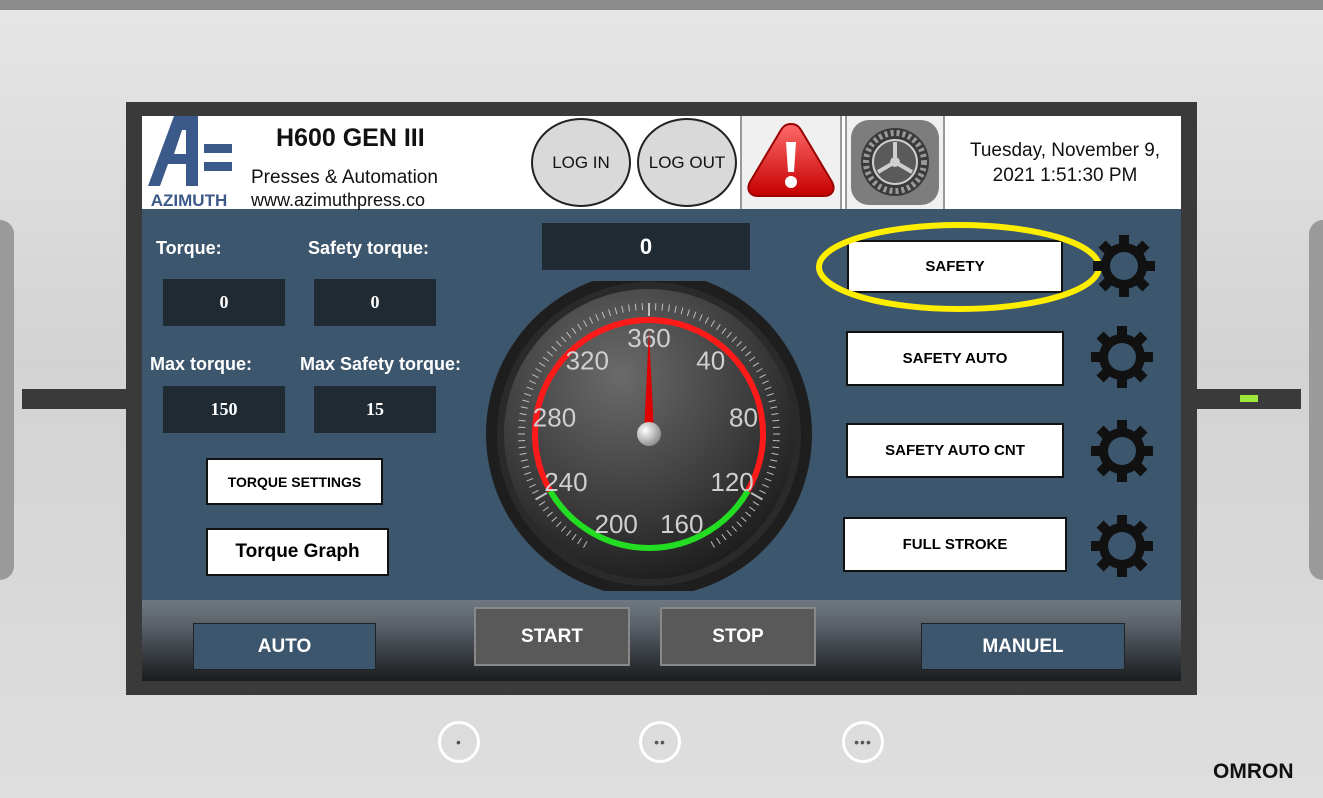 This screenshot has width=1323, height=798. Describe the element at coordinates (75, 399) in the screenshot. I see `side-rail-left` at that location.